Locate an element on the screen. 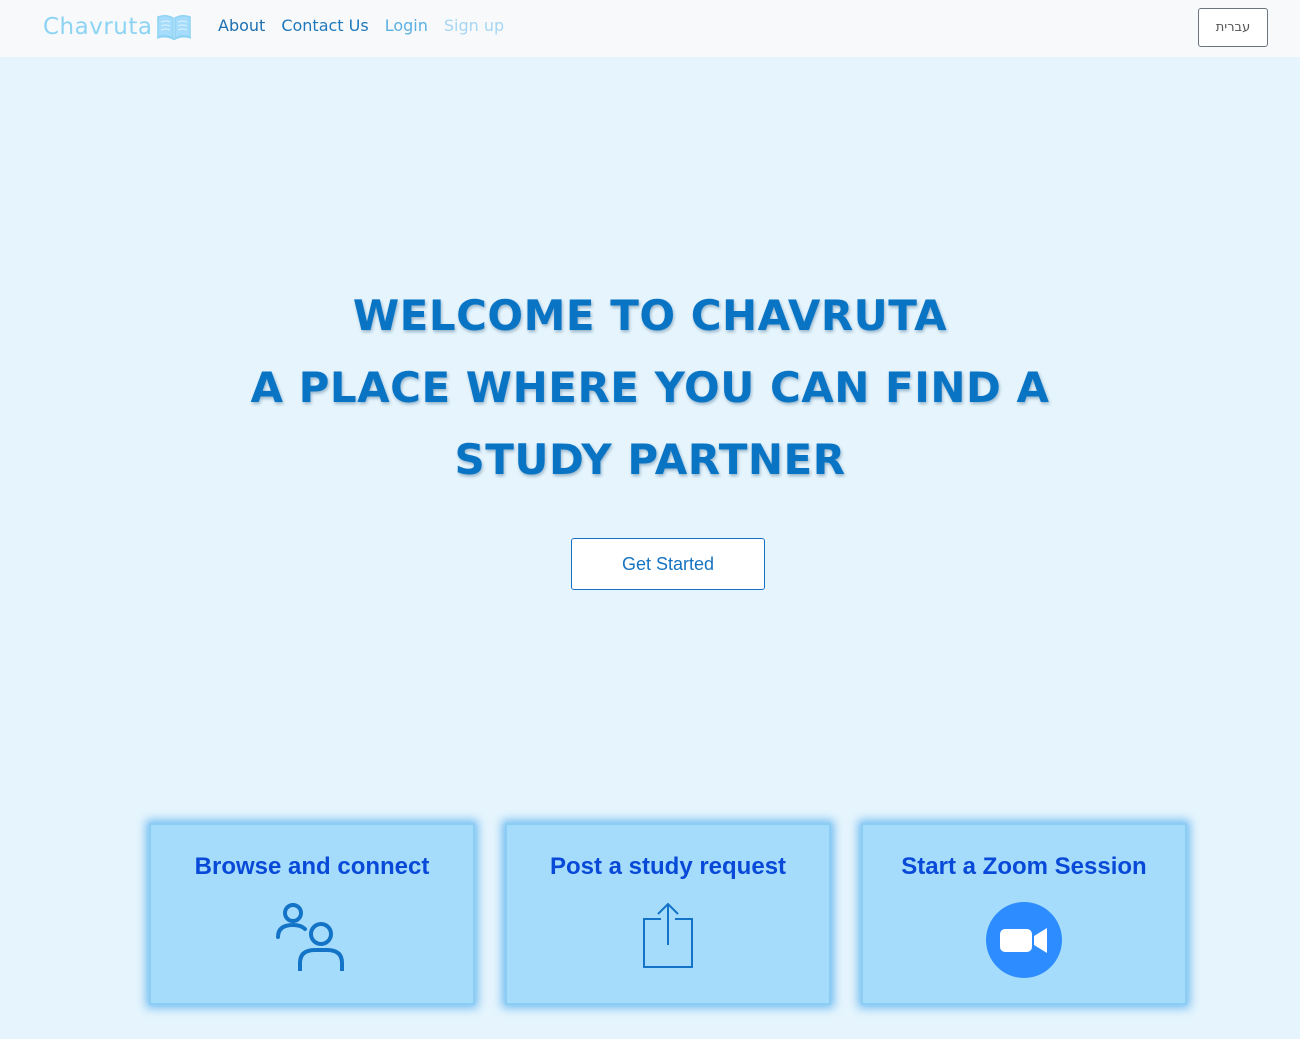  share-upload-icon is located at coordinates (668, 935).